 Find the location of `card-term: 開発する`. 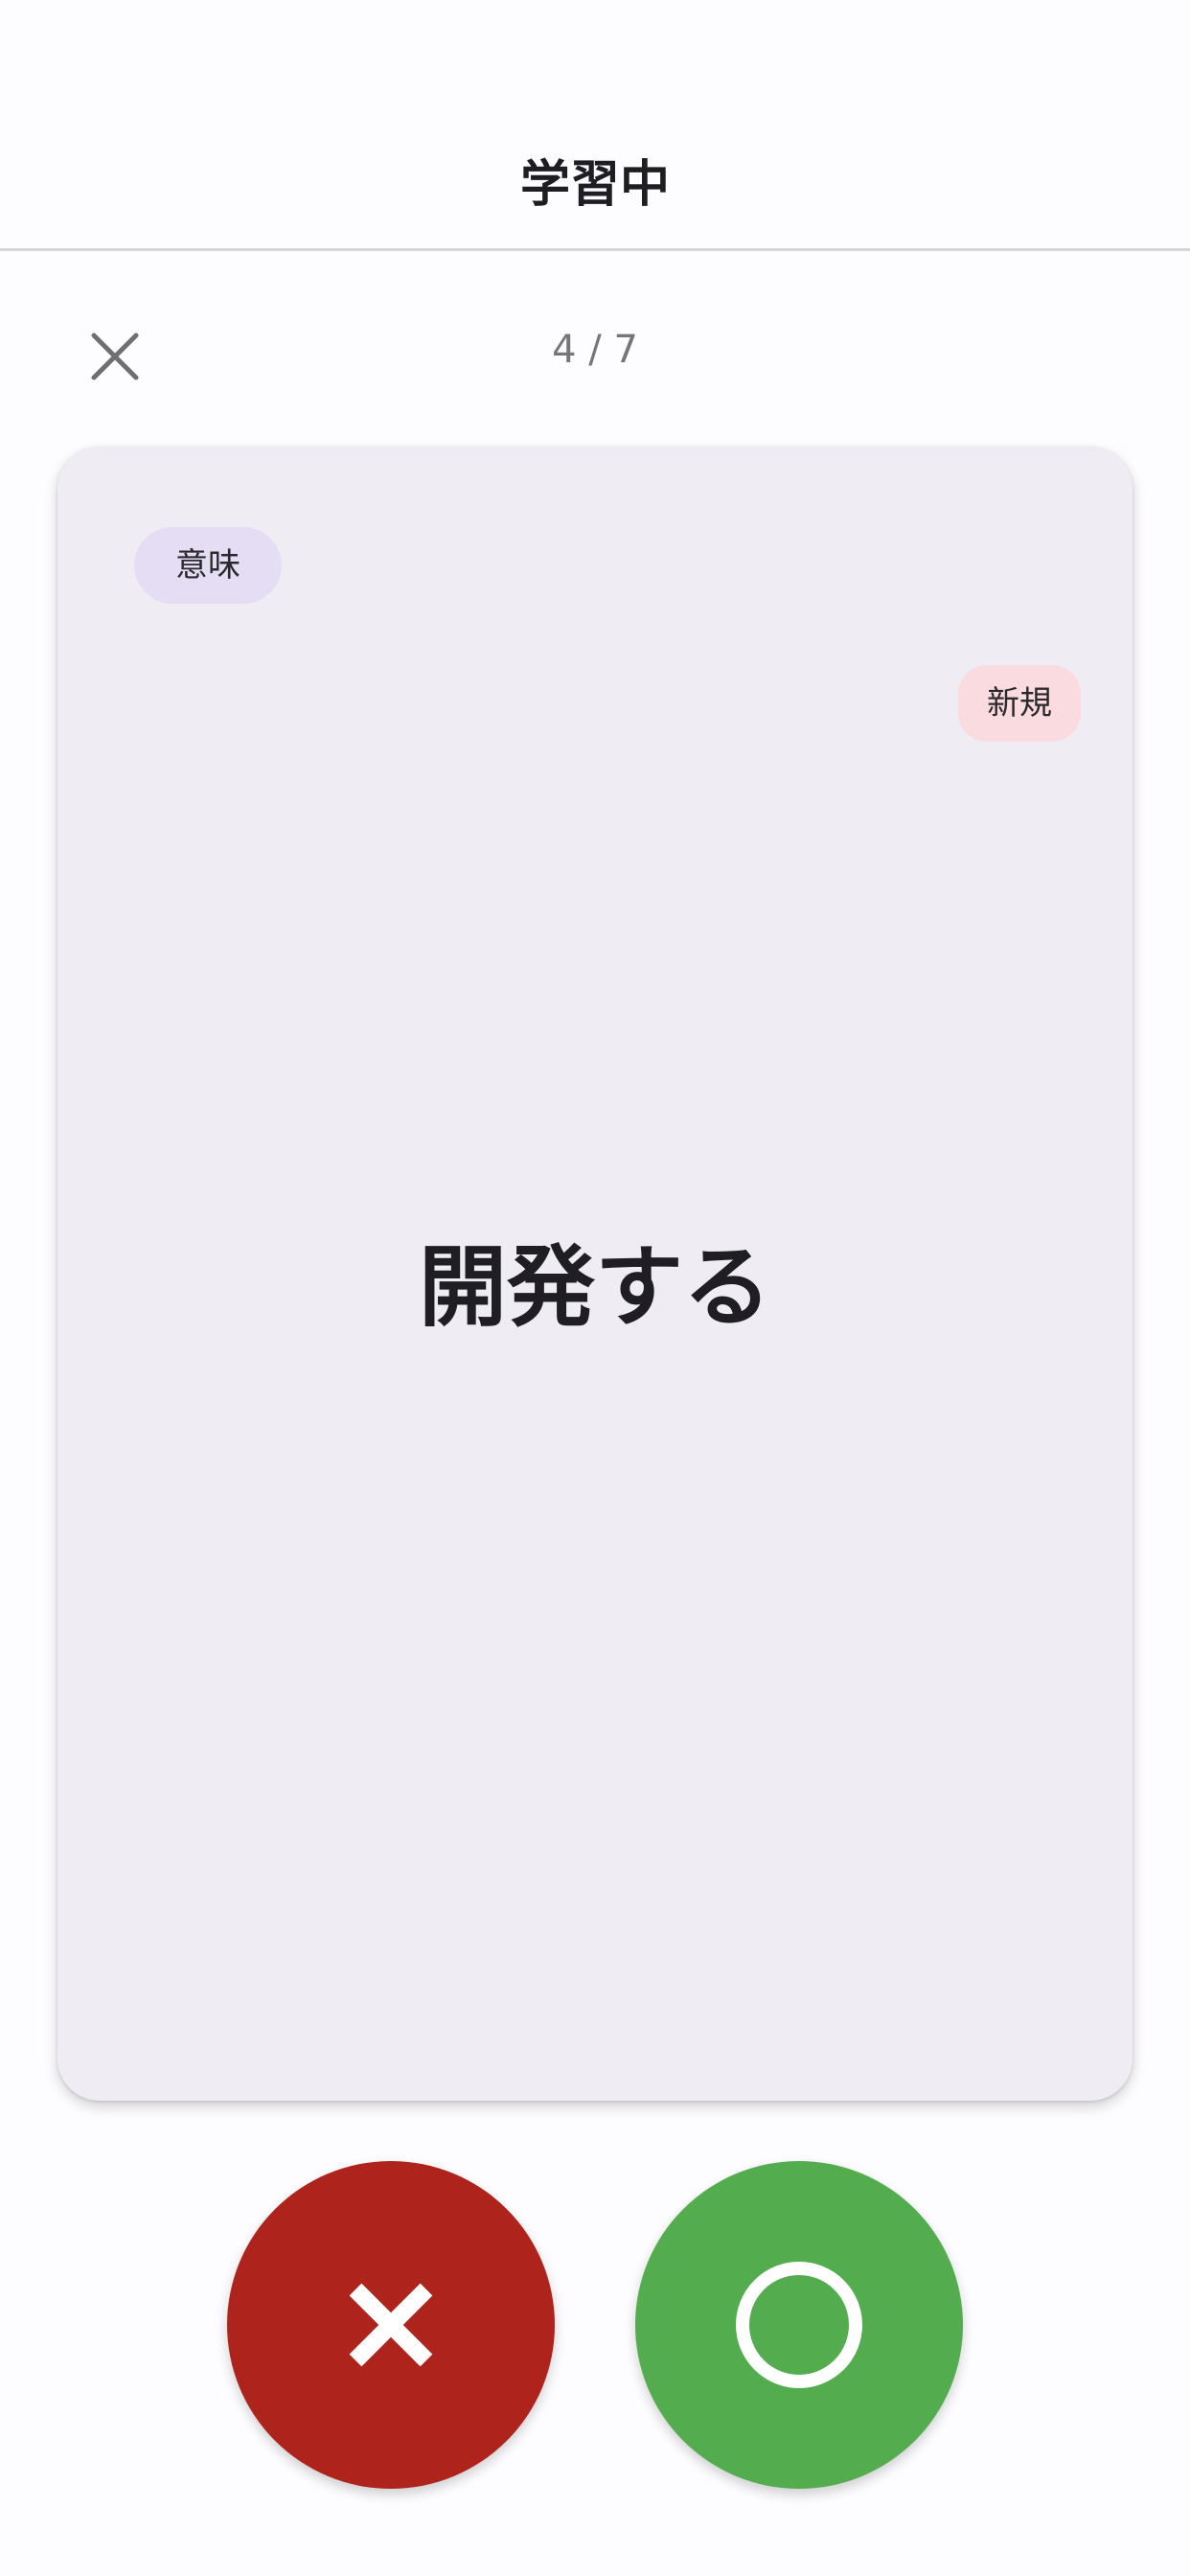

card-term: 開発する is located at coordinates (594, 1287).